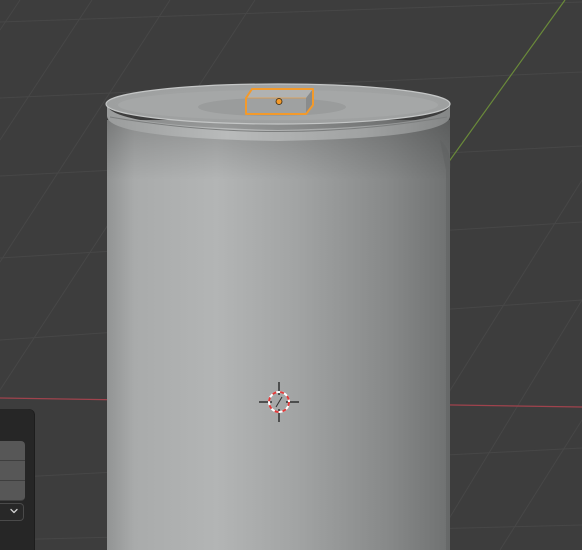  I want to click on panel-dropdown, so click(12, 512).